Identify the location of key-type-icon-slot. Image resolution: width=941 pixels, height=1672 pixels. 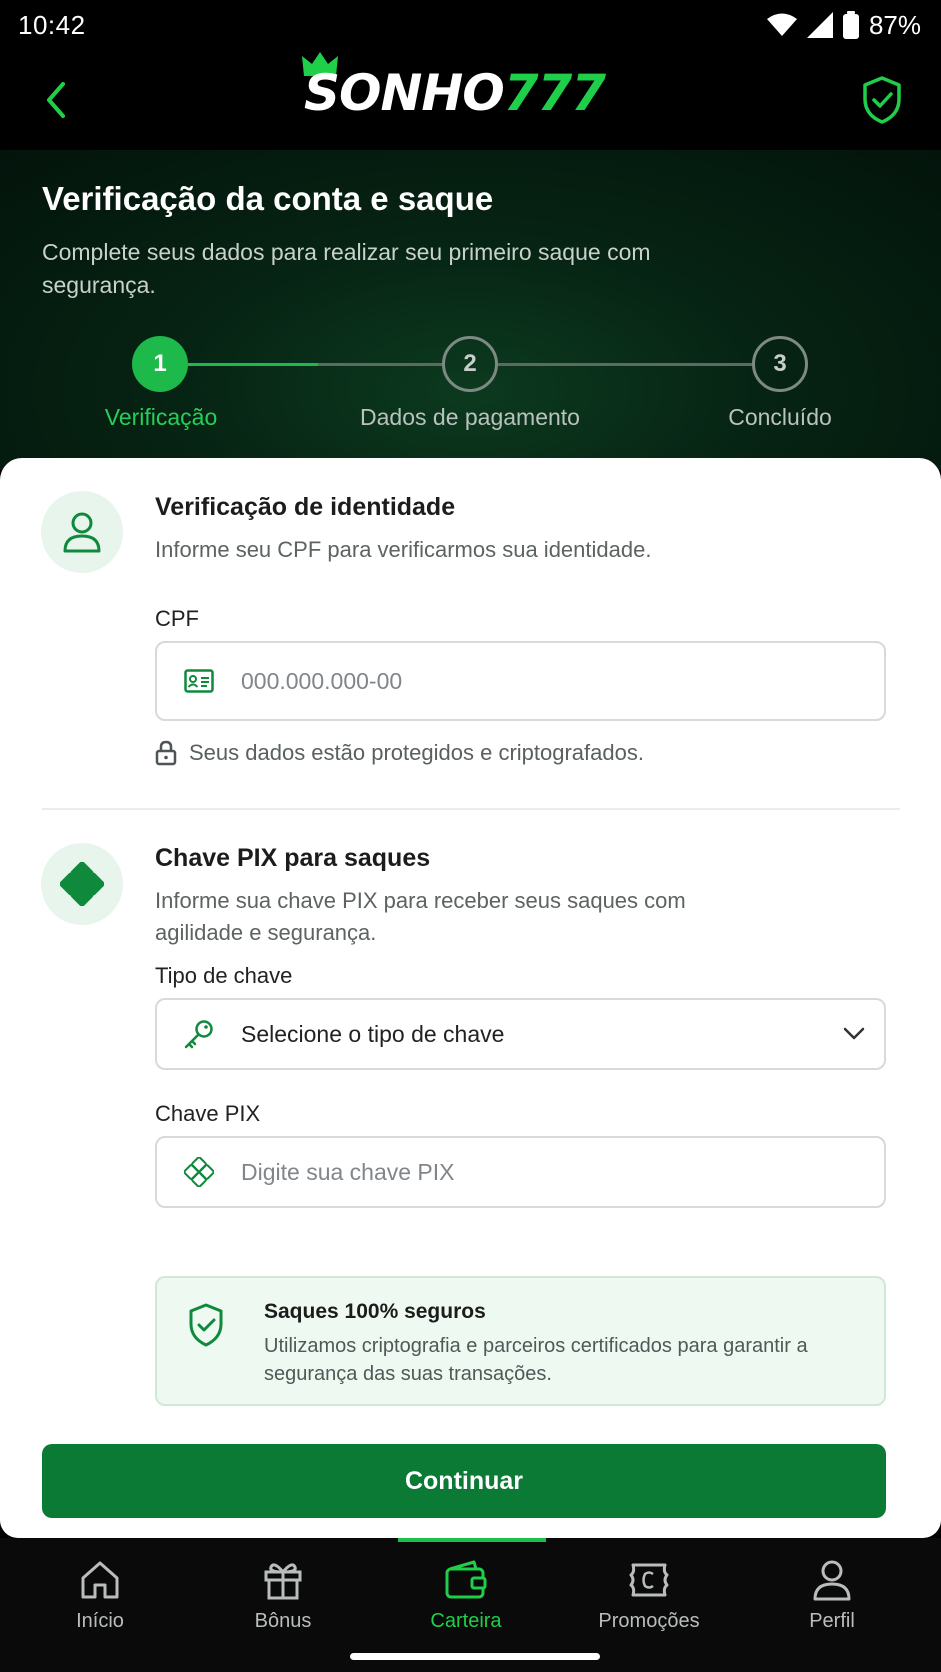
(199, 1034).